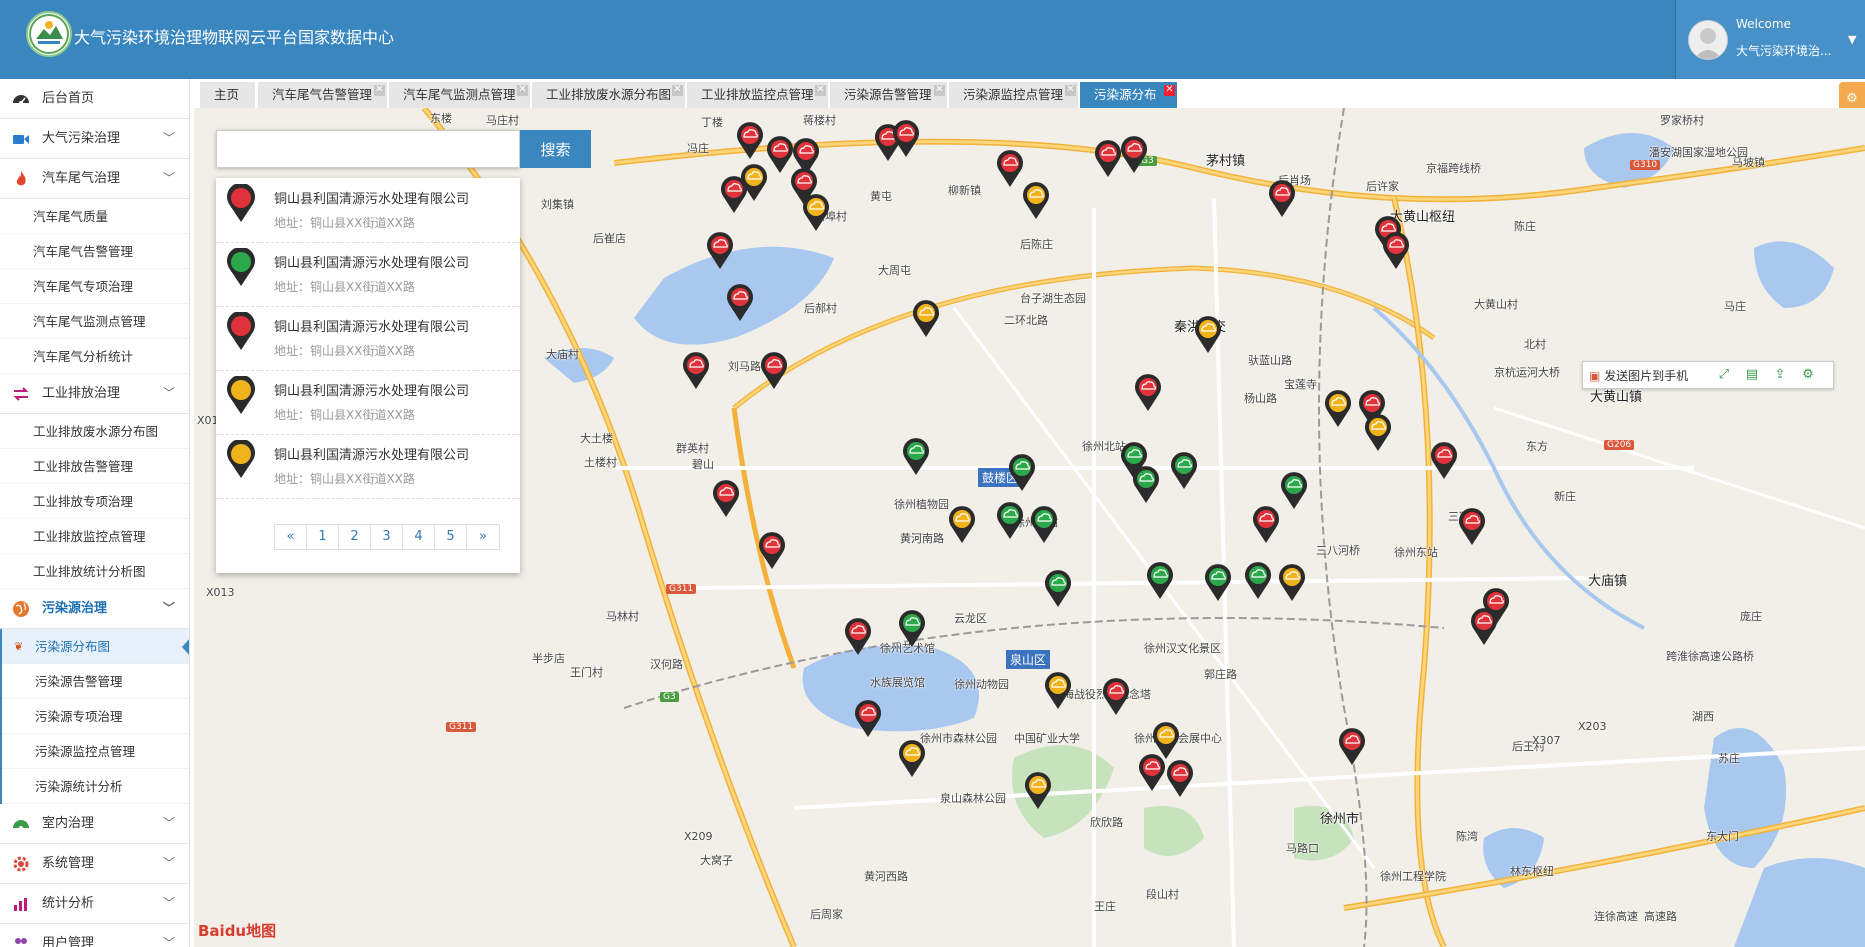  Describe the element at coordinates (1780, 375) in the screenshot. I see `share-icon: ⇪` at that location.